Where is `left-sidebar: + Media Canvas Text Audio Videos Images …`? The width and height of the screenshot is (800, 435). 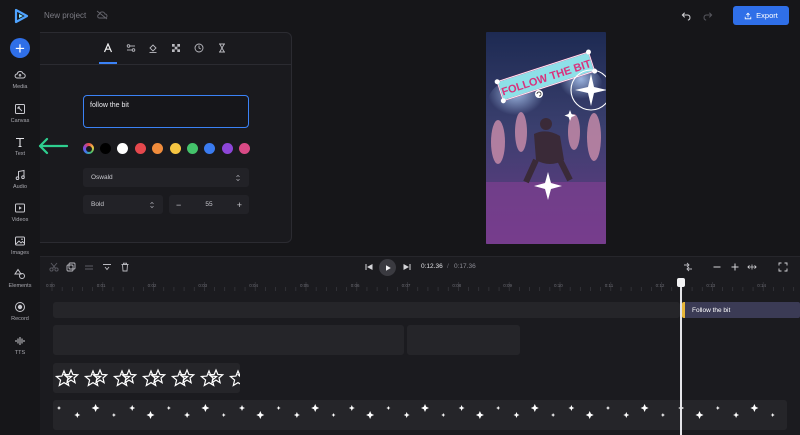 left-sidebar: + Media Canvas Text Audio Videos Images … is located at coordinates (20, 217).